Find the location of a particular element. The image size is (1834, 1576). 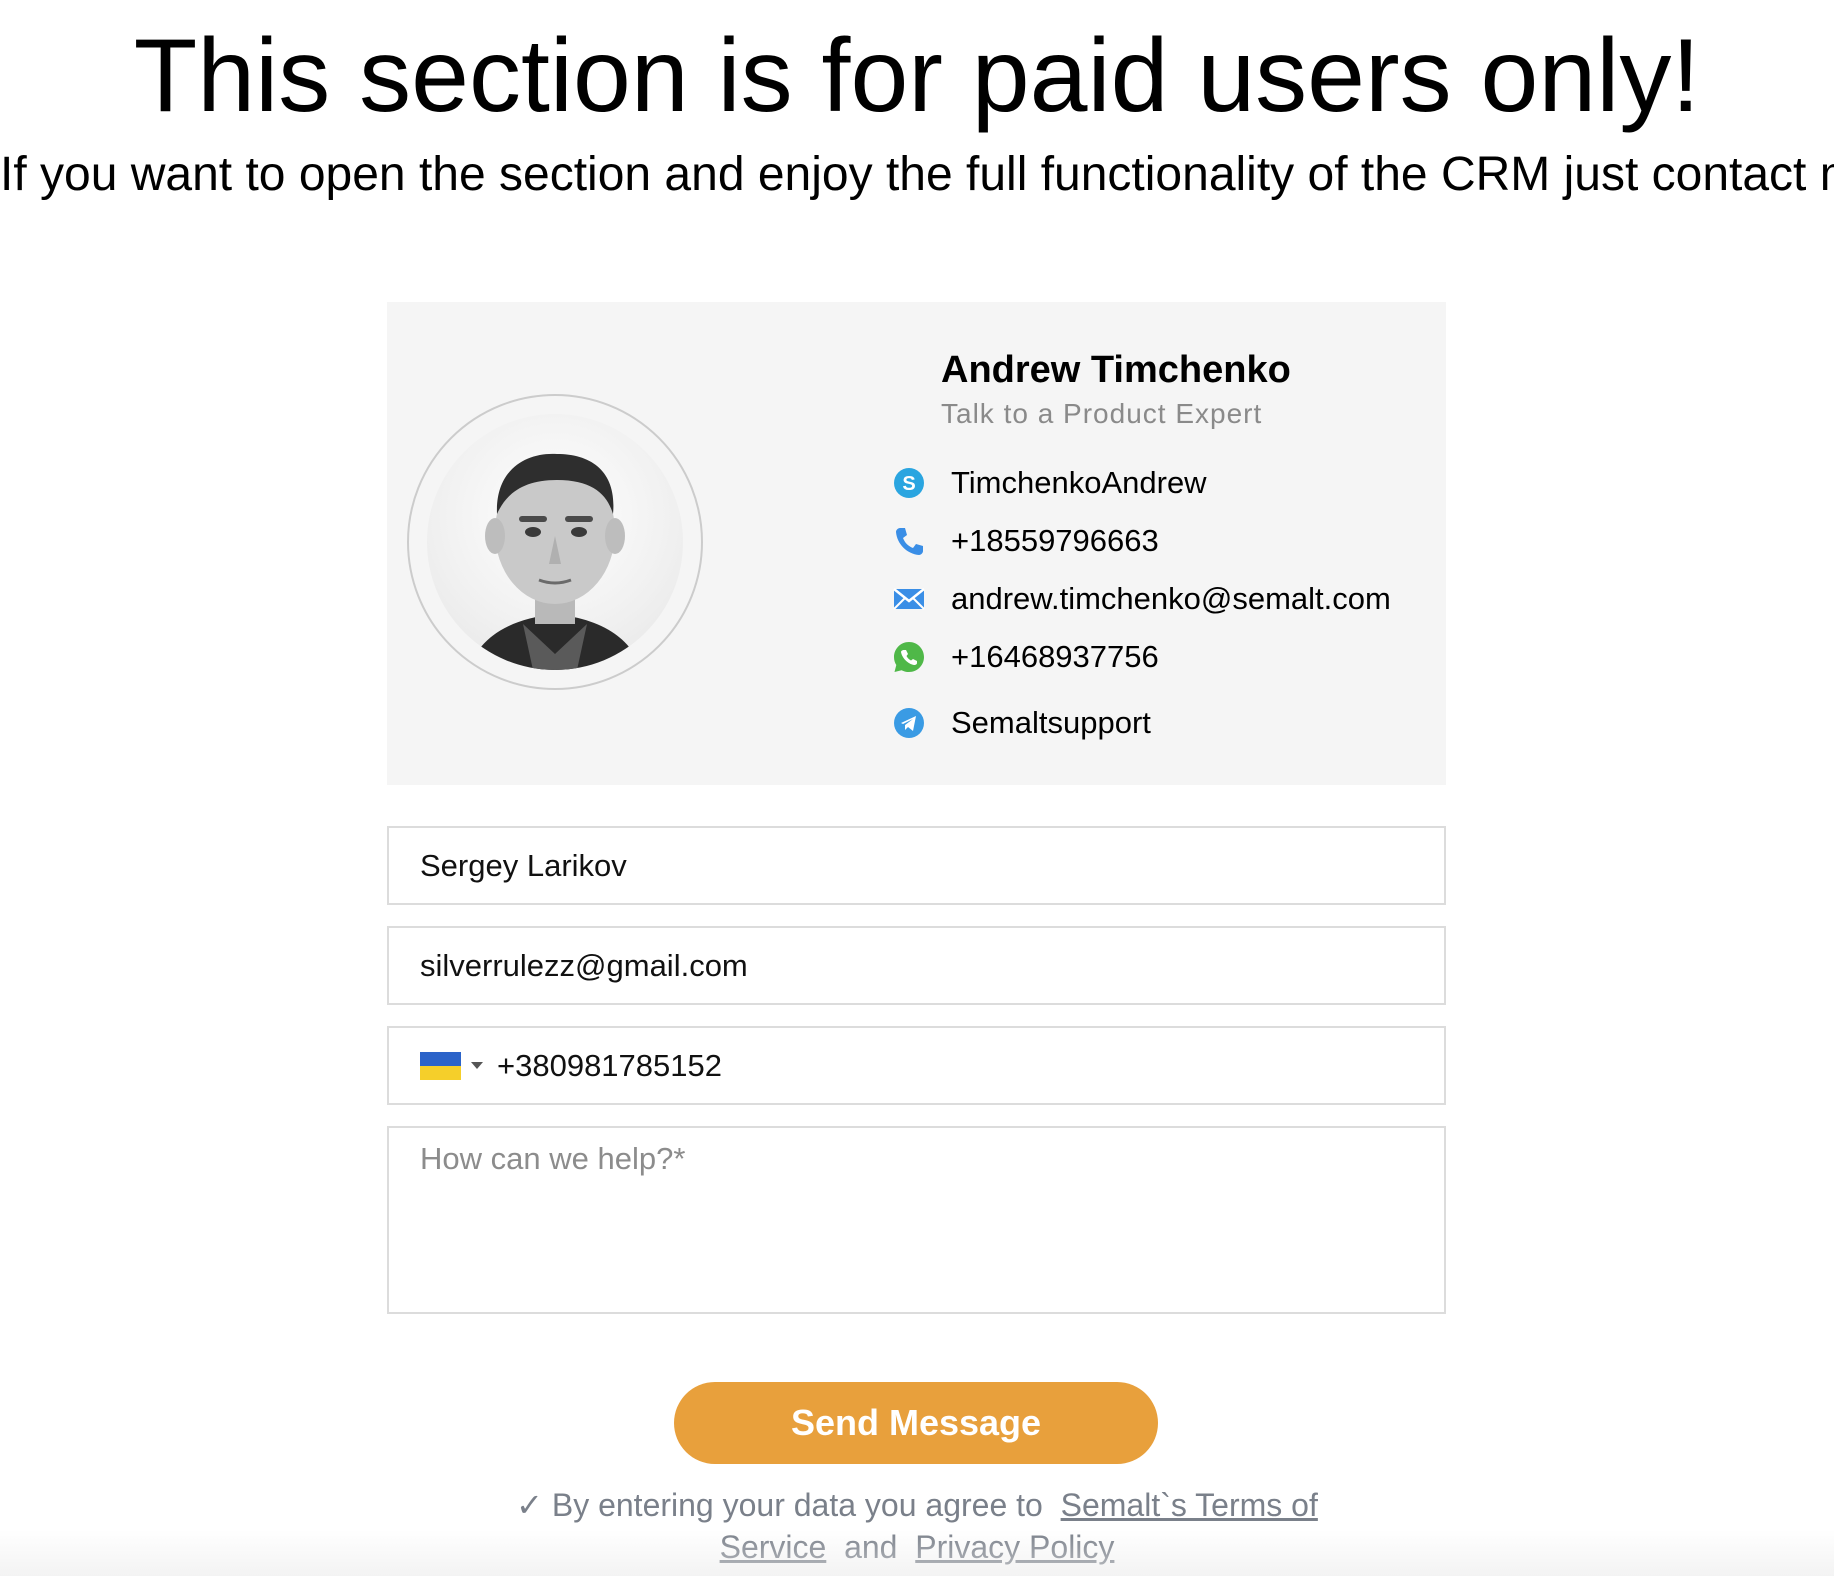

avatar-portrait-icon is located at coordinates (555, 561).